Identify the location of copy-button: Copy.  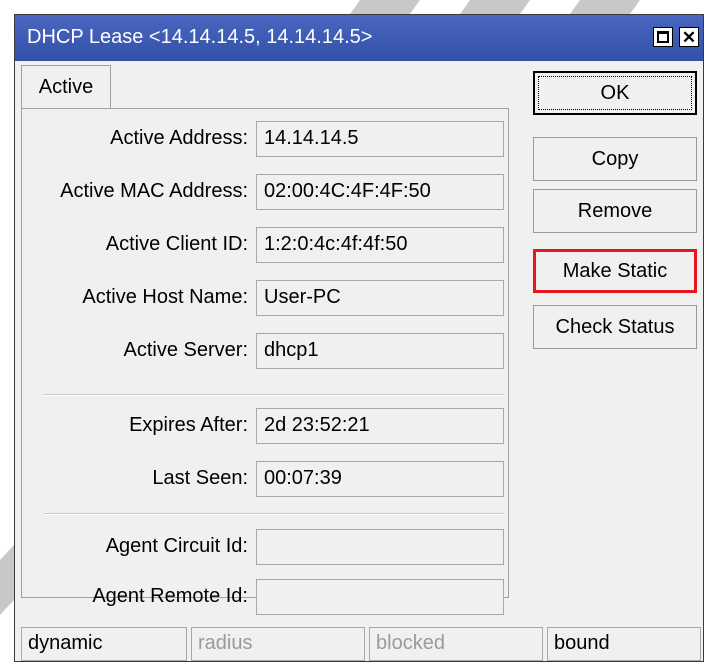
(615, 159).